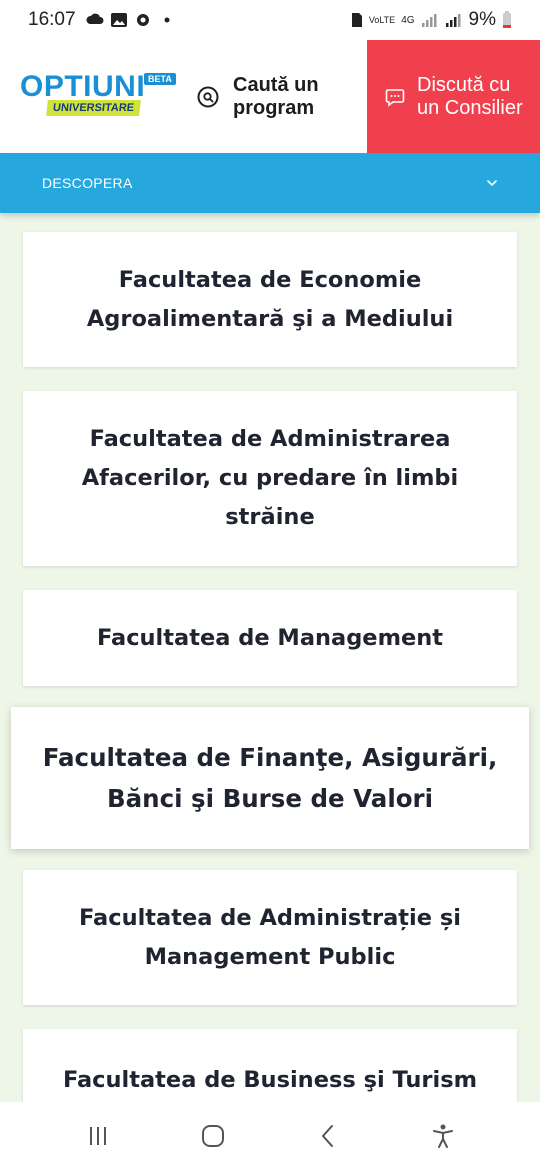 The image size is (540, 1170). What do you see at coordinates (482, 19) in the screenshot?
I see `battery-percent: 9%` at bounding box center [482, 19].